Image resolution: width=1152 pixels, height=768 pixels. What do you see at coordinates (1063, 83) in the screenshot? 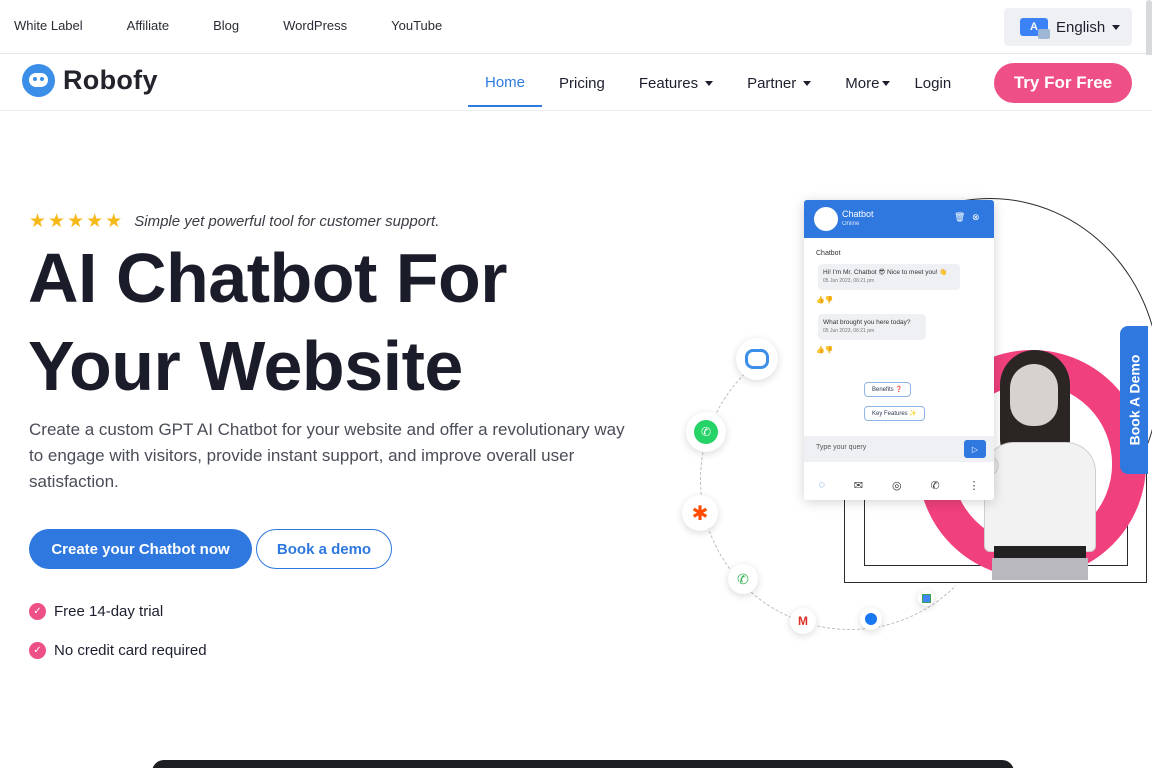
I see `try-for-free-button: Try For Free` at bounding box center [1063, 83].